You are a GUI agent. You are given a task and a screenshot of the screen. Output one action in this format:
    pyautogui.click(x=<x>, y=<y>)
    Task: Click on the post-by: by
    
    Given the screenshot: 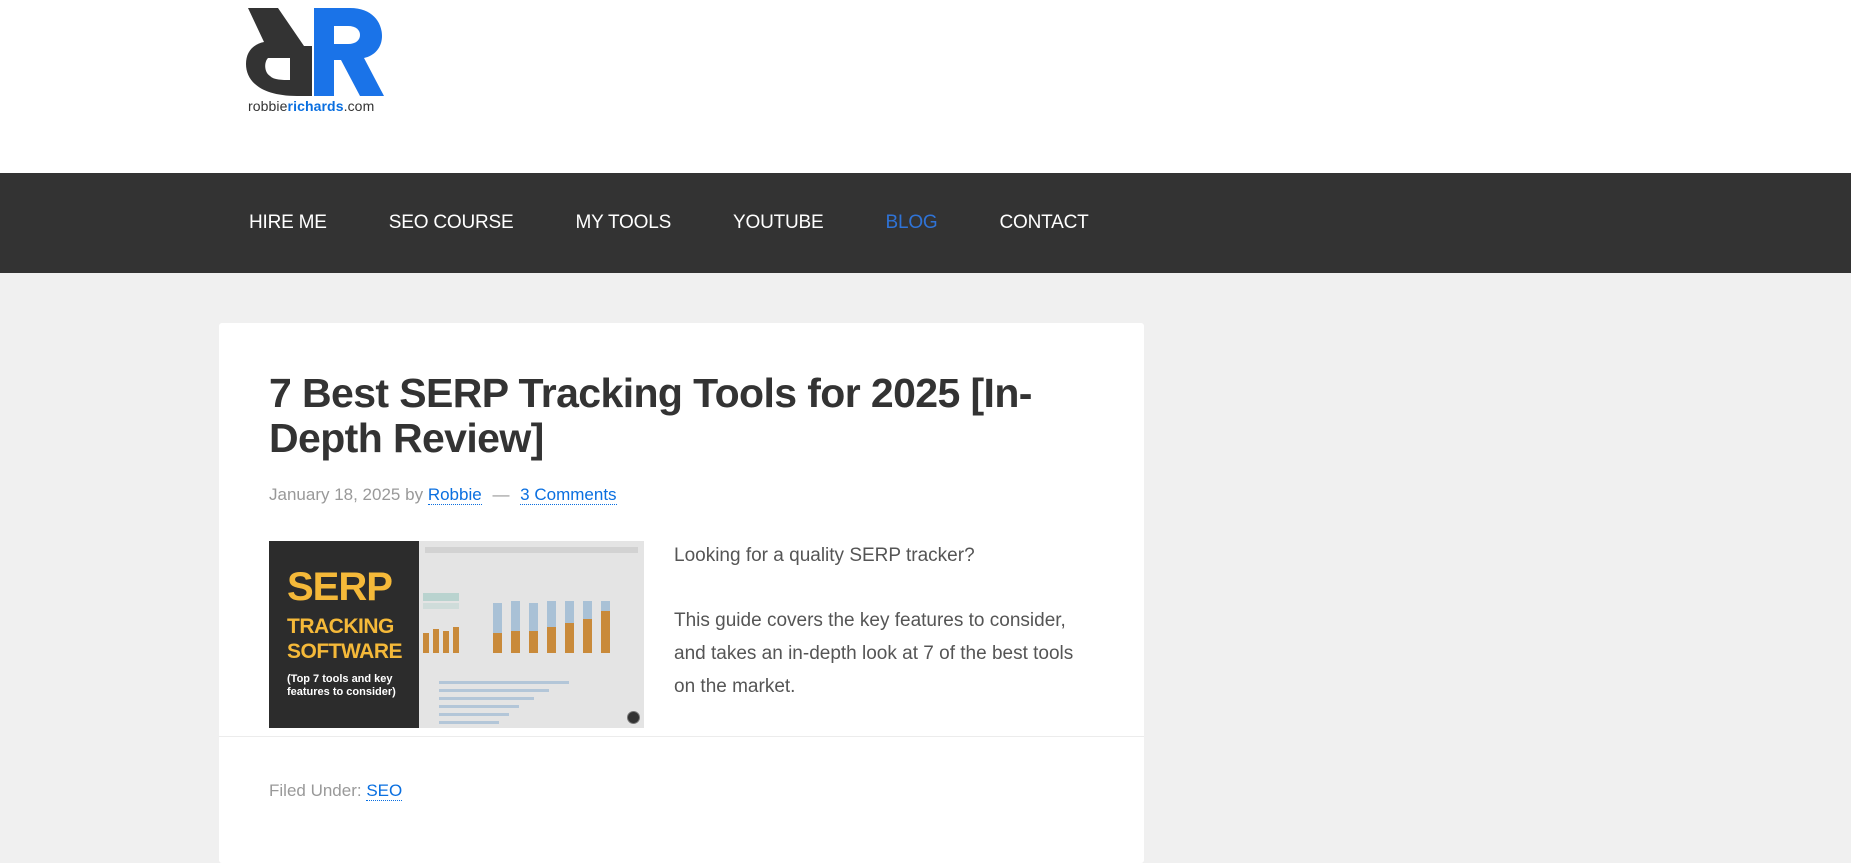 What is the action you would take?
    pyautogui.click(x=414, y=494)
    